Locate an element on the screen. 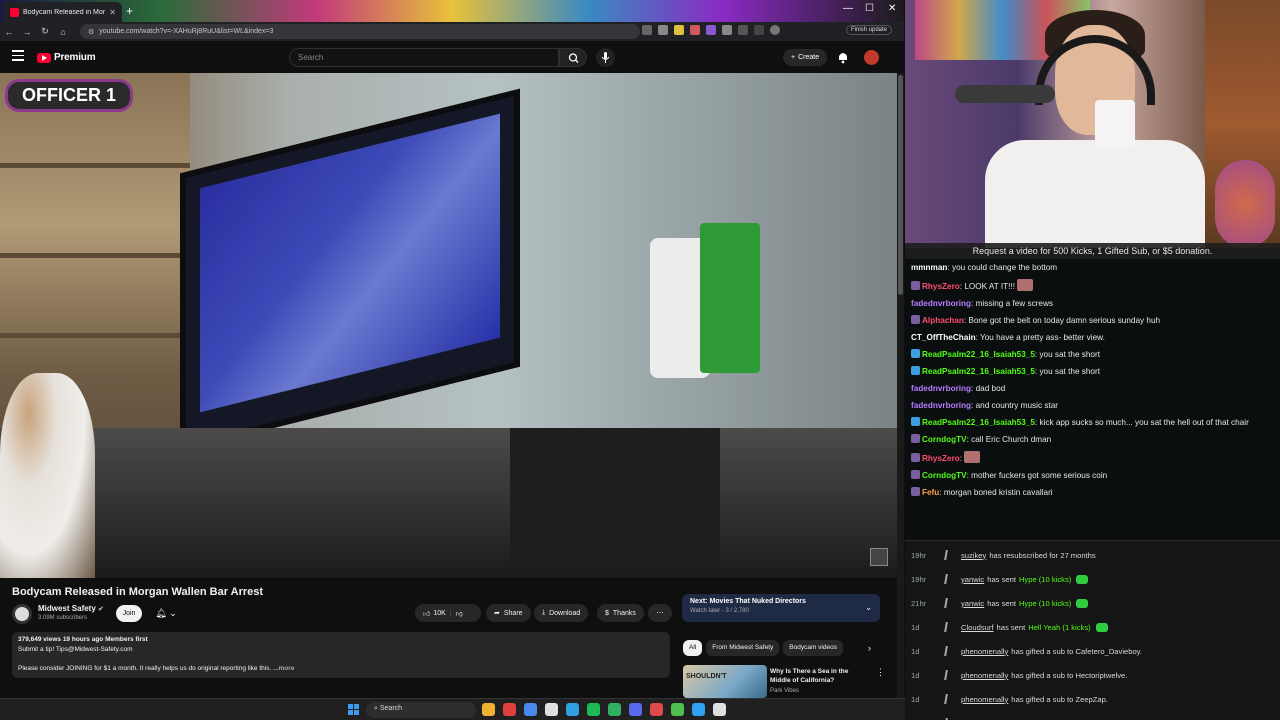 Image resolution: width=1280 pixels, height=720 pixels. create-button: + Create is located at coordinates (805, 57).